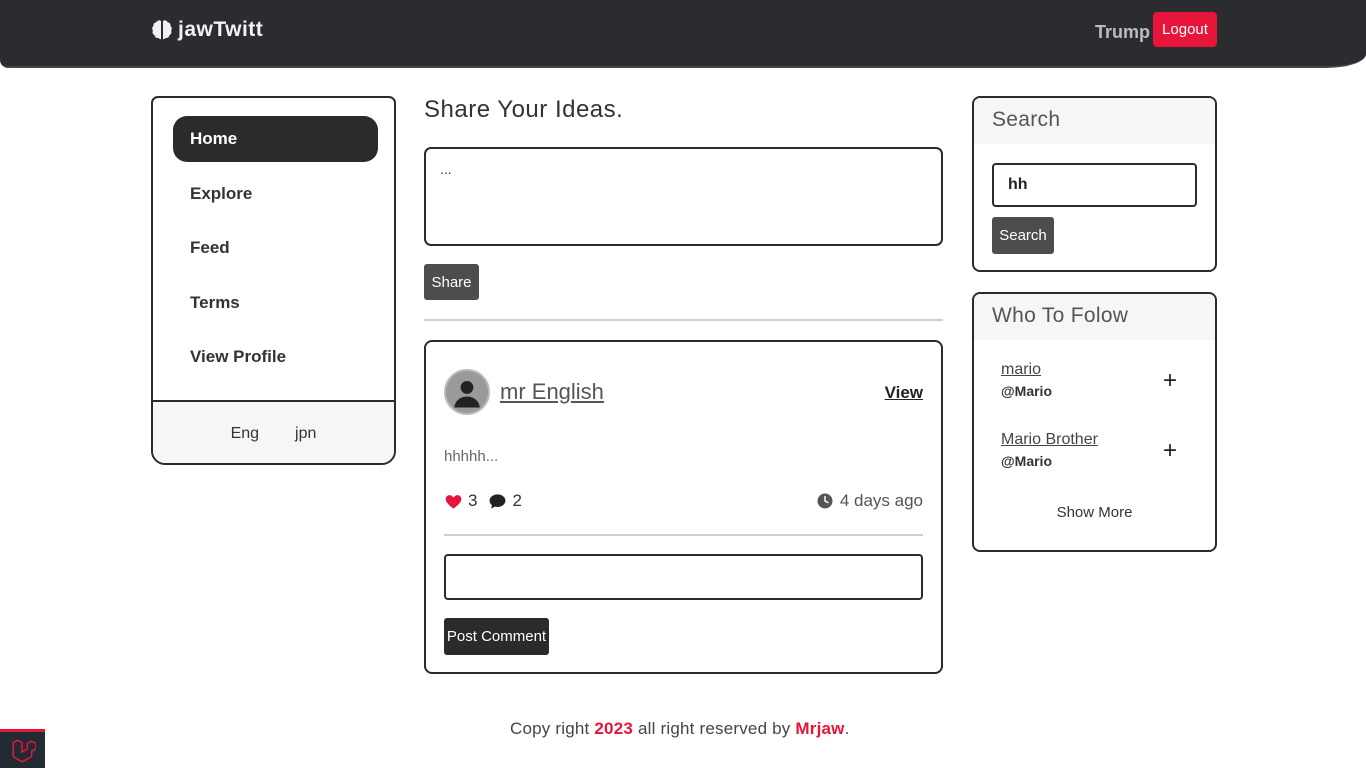  Describe the element at coordinates (275, 139) in the screenshot. I see `sidebar-item-home: Home` at that location.